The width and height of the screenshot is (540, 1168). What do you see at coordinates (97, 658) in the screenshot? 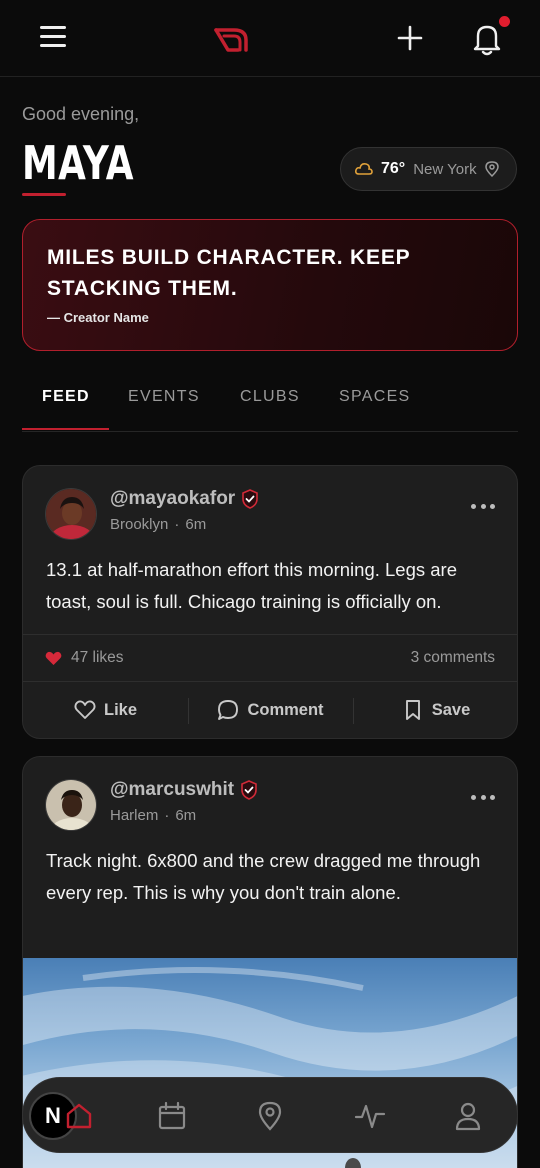
I see `likes-count: 47 likes` at bounding box center [97, 658].